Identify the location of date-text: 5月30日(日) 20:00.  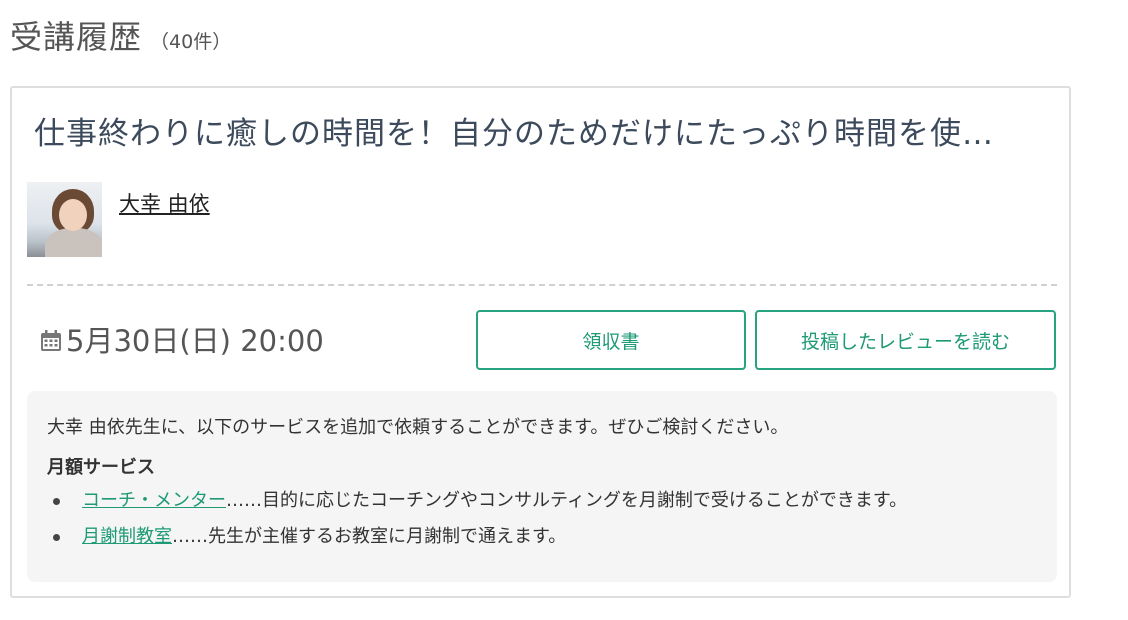
(195, 341).